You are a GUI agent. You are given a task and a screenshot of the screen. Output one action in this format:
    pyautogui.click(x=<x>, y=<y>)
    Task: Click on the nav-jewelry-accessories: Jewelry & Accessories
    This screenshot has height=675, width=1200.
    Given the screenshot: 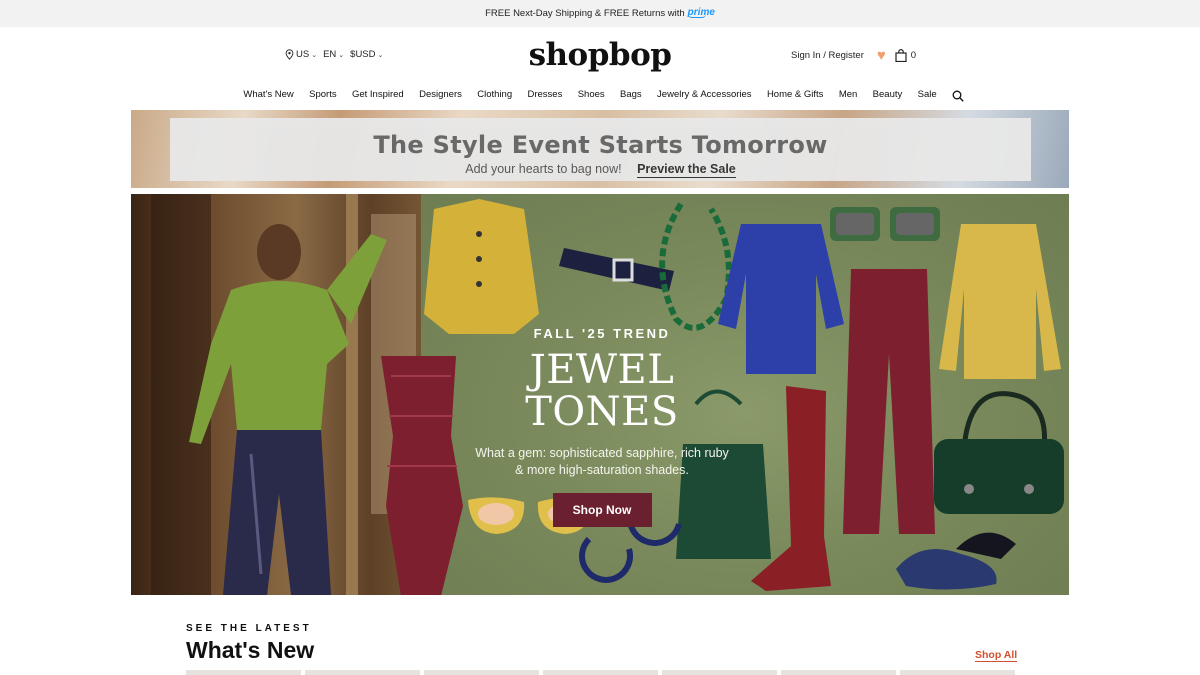 What is the action you would take?
    pyautogui.click(x=704, y=95)
    